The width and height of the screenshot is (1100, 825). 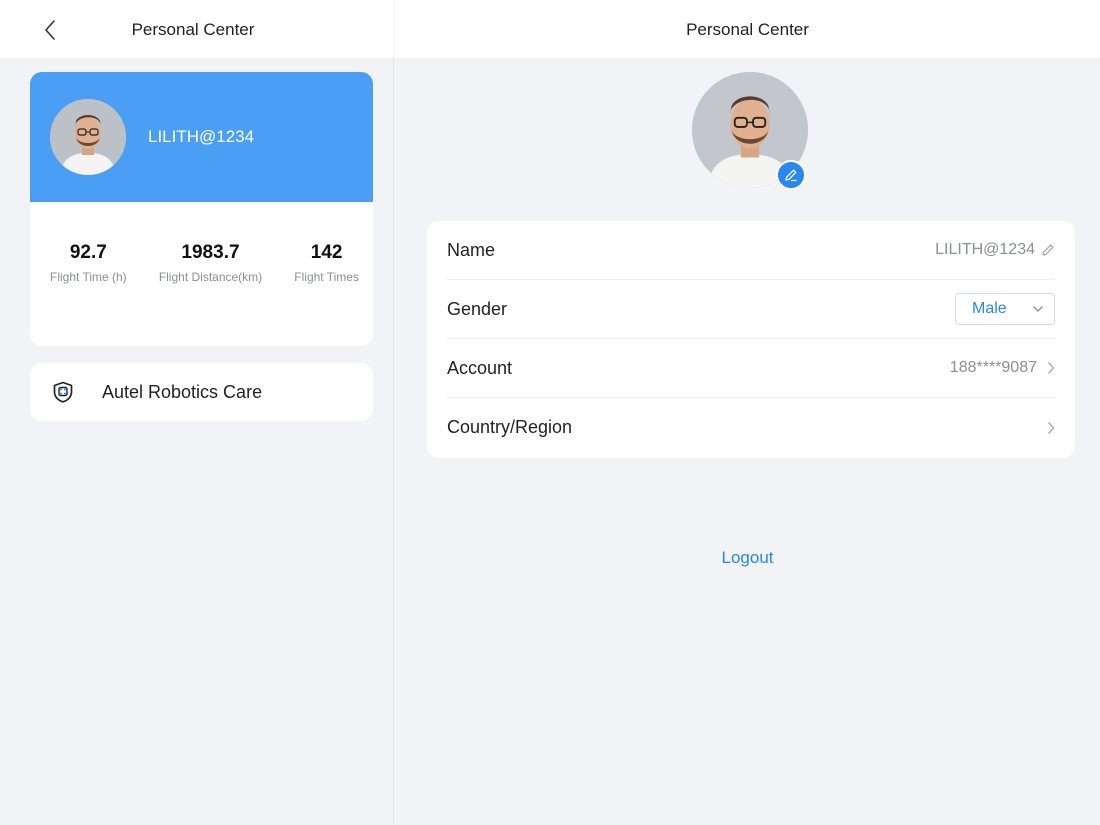 I want to click on stat-label: Flight Time (h), so click(x=88, y=277).